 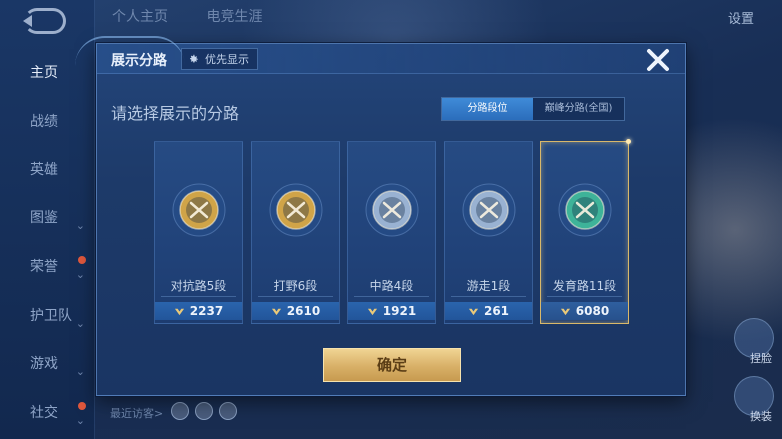 What do you see at coordinates (44, 267) in the screenshot?
I see `sidebar-item-label: 荣誉` at bounding box center [44, 267].